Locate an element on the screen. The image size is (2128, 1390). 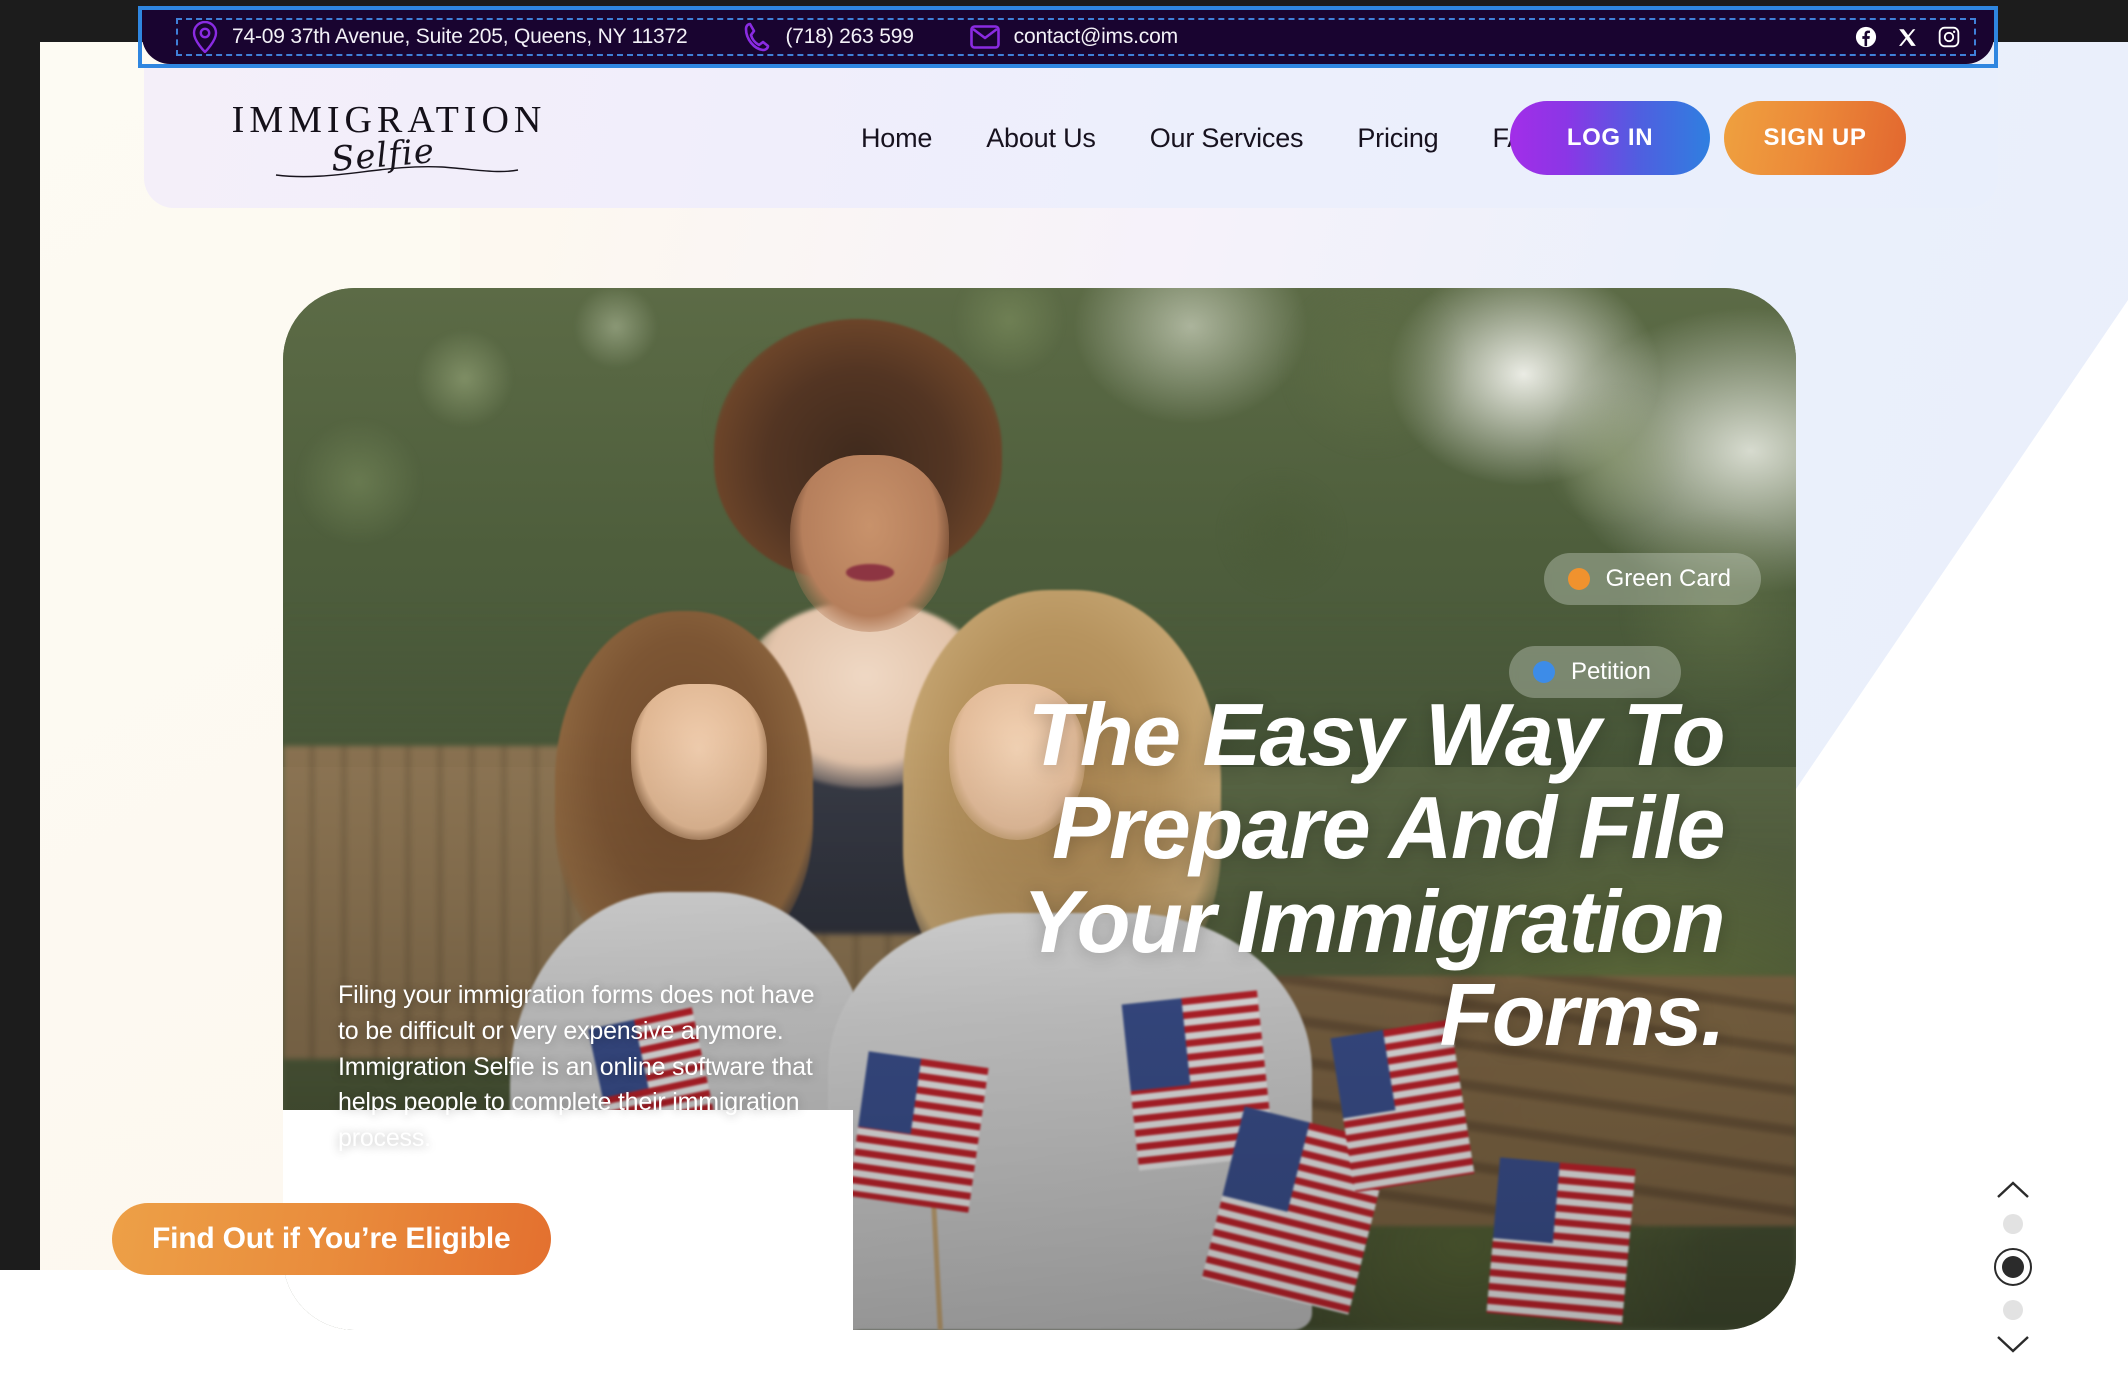
contact-email: contact@ims.com is located at coordinates (1073, 37).